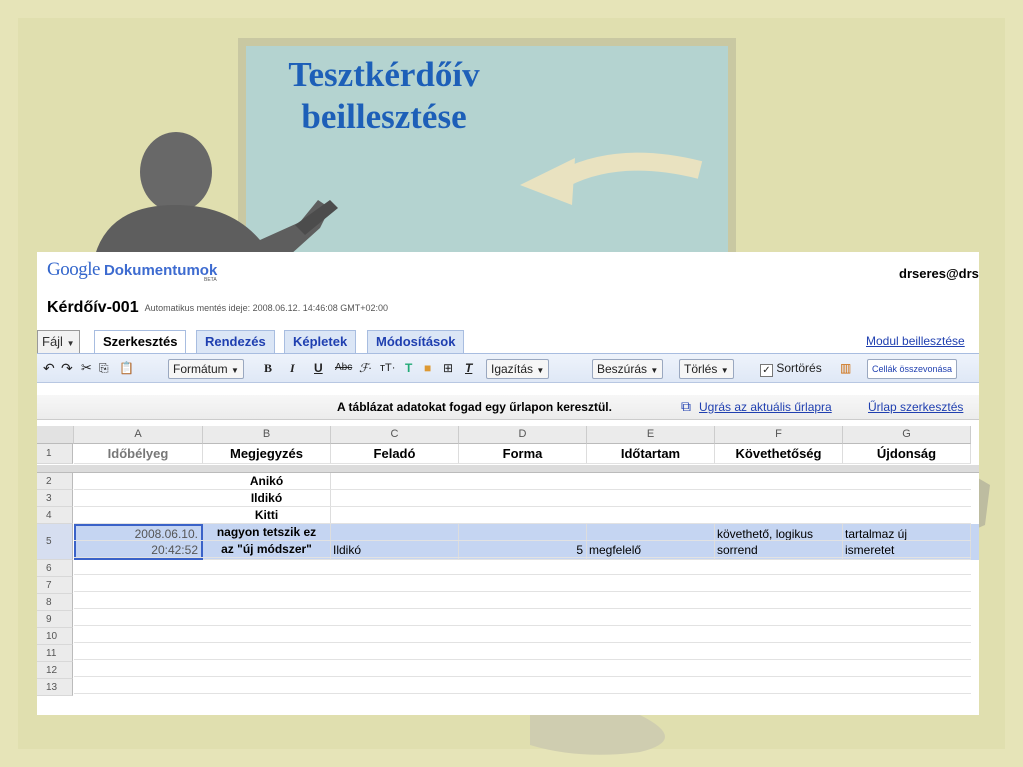 The width and height of the screenshot is (1023, 767). I want to click on row-header: 4, so click(55, 515).